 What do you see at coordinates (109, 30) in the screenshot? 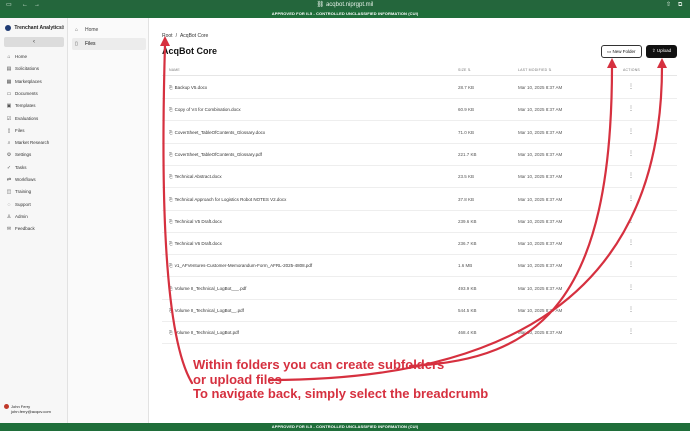
I see `subnav-item-home: ⌂ Home` at bounding box center [109, 30].